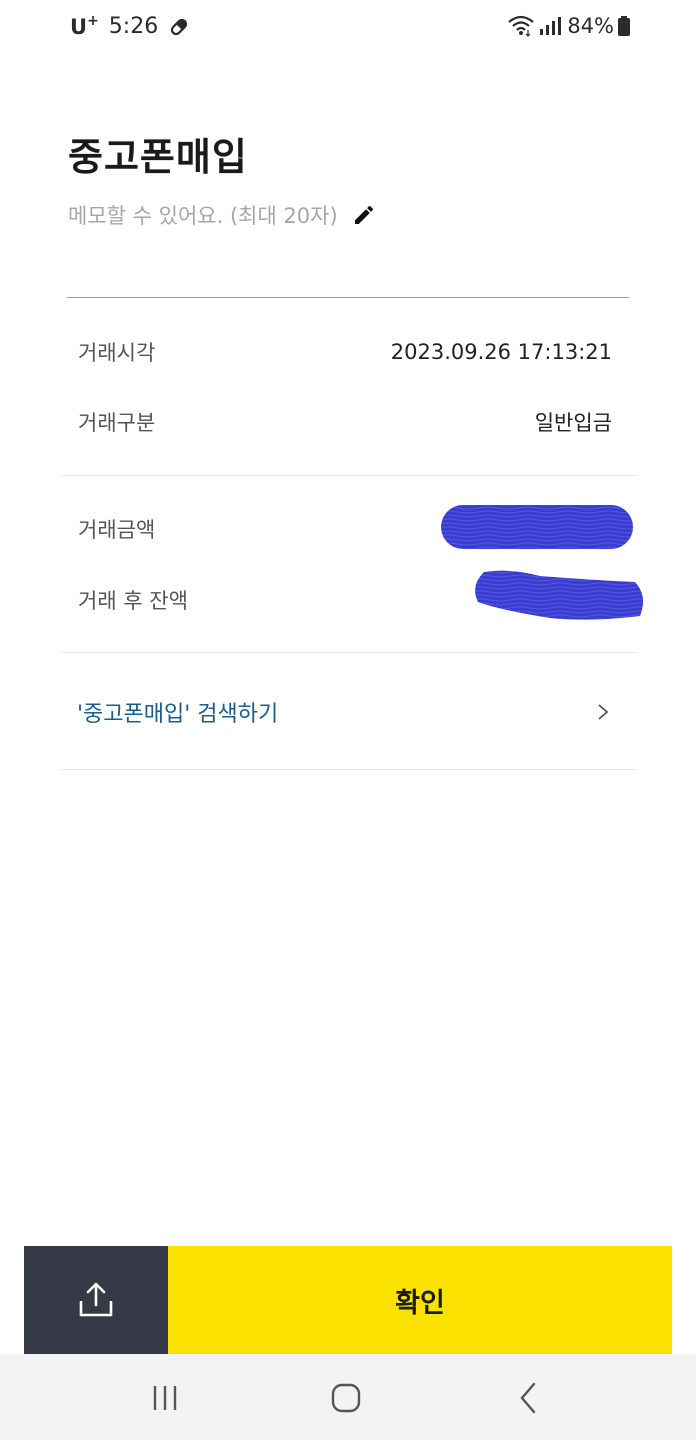 Image resolution: width=696 pixels, height=1440 pixels. Describe the element at coordinates (551, 26) in the screenshot. I see `signal-icon` at that location.